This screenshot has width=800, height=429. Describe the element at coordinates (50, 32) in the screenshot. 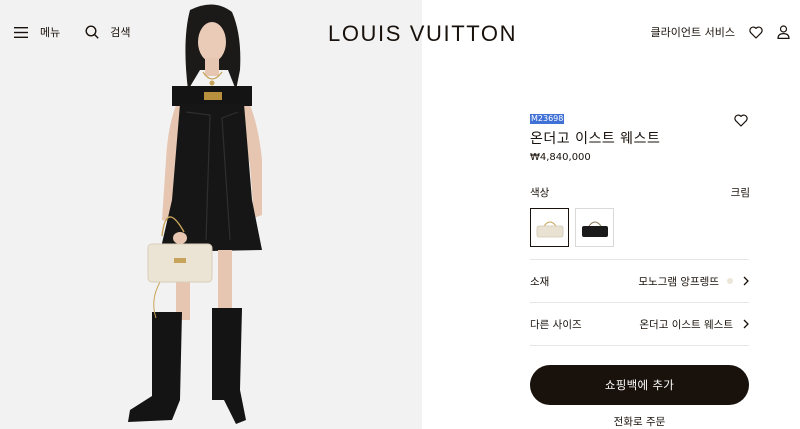

I see `menu-label: 메뉴` at that location.